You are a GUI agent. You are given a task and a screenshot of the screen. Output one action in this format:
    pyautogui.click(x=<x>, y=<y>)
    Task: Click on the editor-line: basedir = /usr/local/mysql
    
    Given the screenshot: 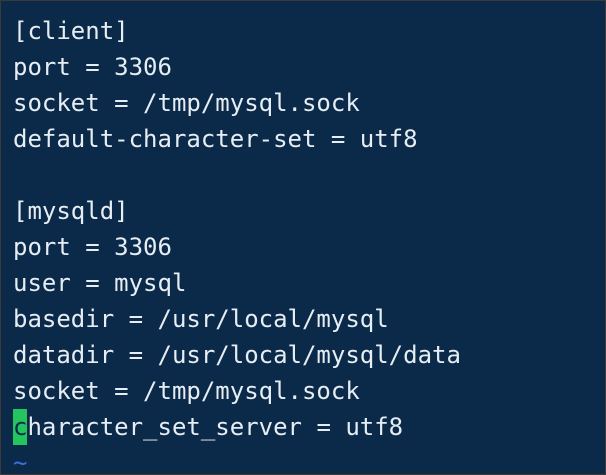 What is the action you would take?
    pyautogui.click(x=201, y=319)
    